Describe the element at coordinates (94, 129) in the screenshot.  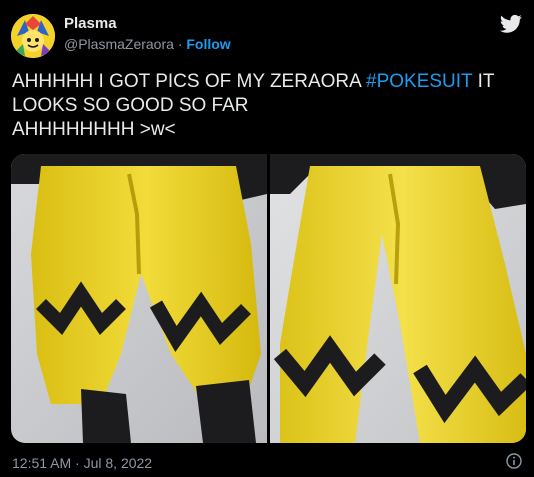
I see `tweet-text-line: AHHHHHHHH >w<` at that location.